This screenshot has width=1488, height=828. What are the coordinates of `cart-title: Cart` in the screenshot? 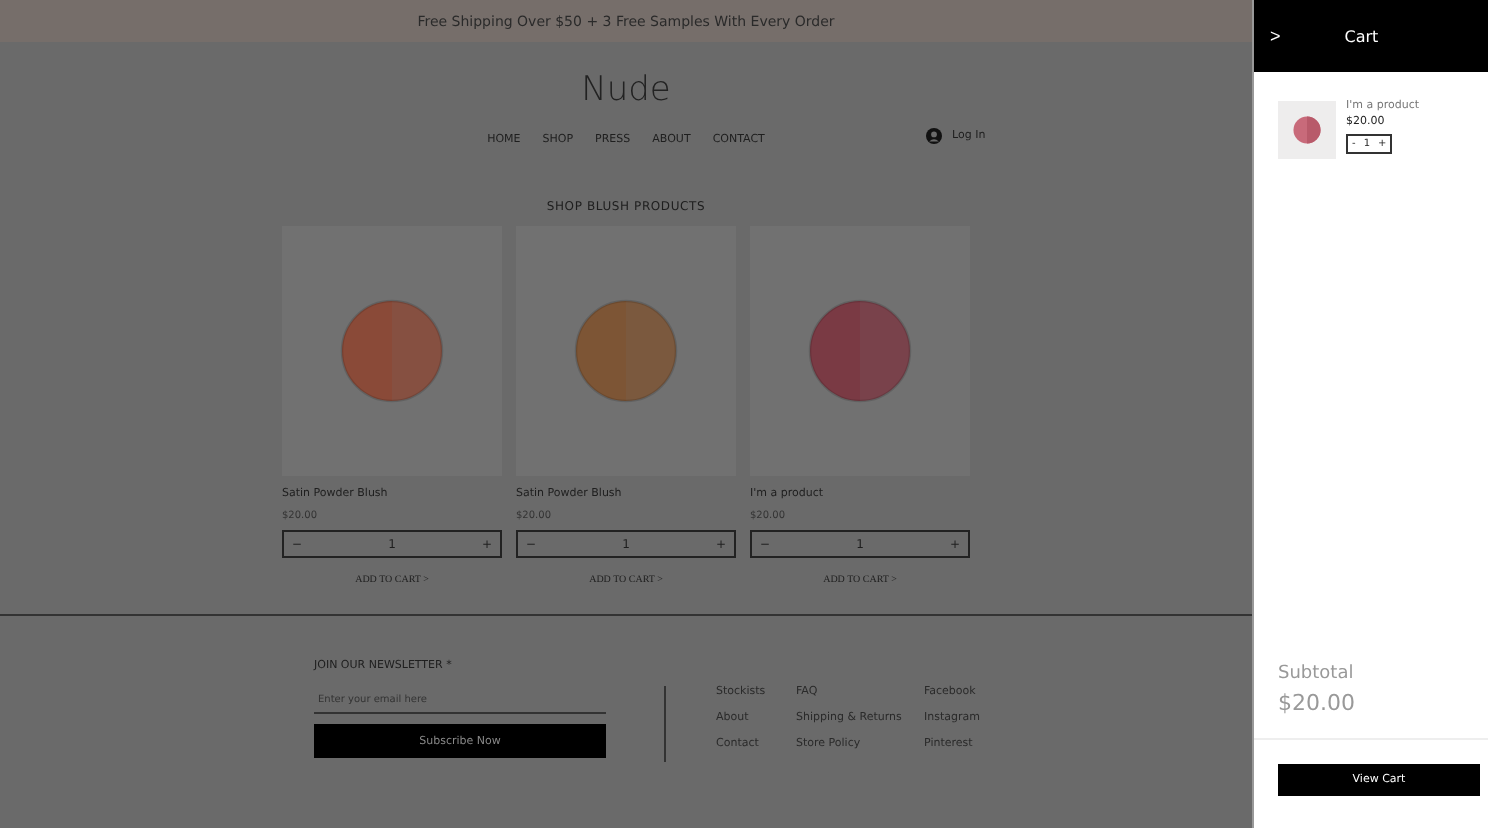 It's located at (1361, 36).